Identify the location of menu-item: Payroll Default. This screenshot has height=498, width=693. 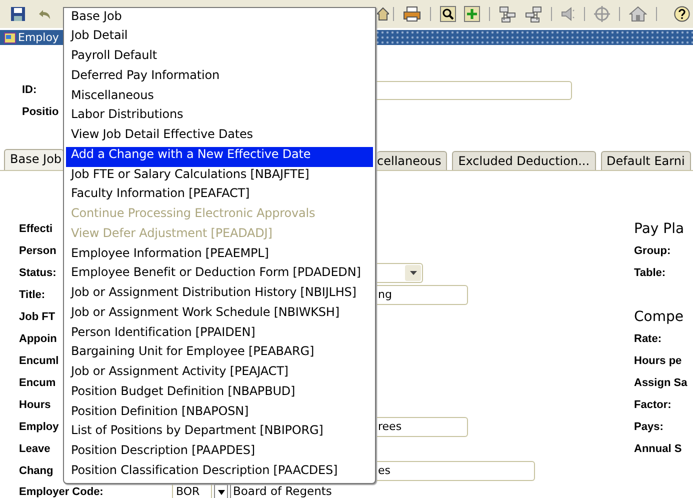
(219, 58).